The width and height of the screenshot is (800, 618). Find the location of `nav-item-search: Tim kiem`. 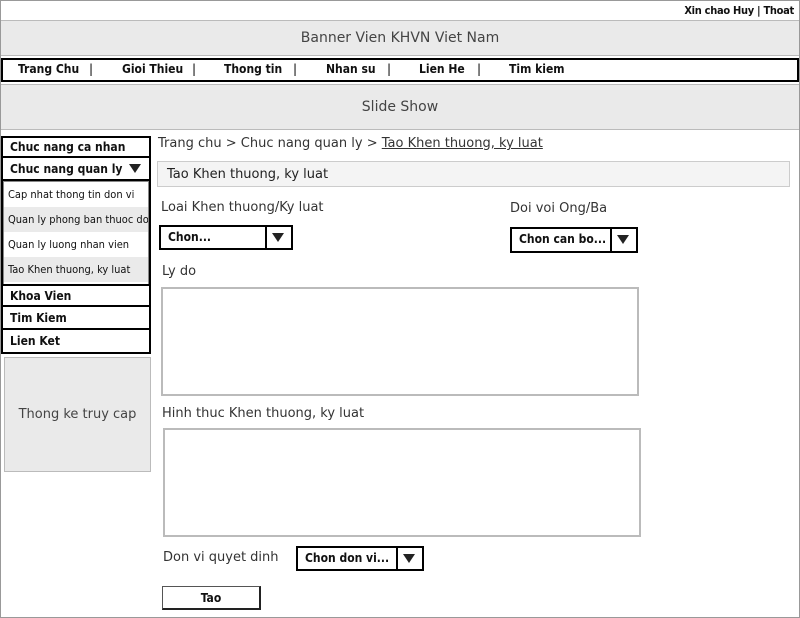

nav-item-search: Tim kiem is located at coordinates (537, 69).